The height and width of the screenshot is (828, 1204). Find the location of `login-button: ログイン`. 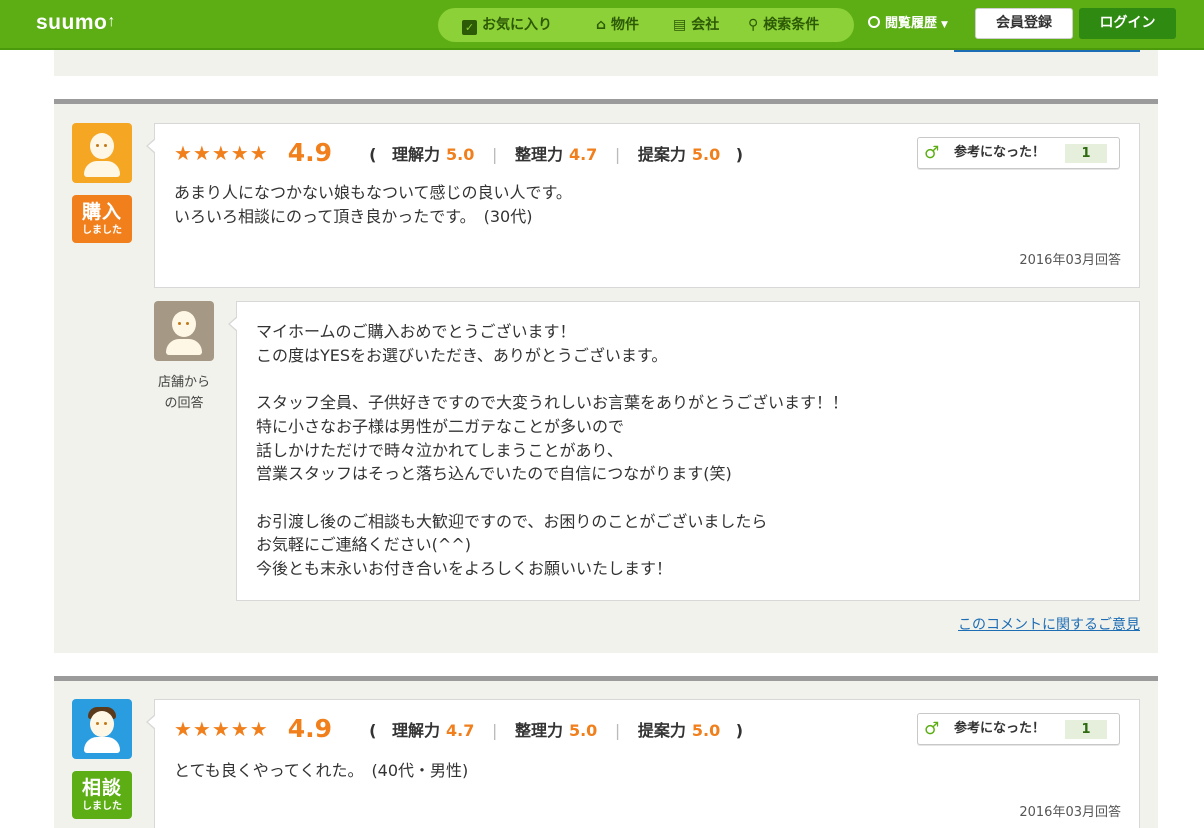

login-button: ログイン is located at coordinates (1127, 23).